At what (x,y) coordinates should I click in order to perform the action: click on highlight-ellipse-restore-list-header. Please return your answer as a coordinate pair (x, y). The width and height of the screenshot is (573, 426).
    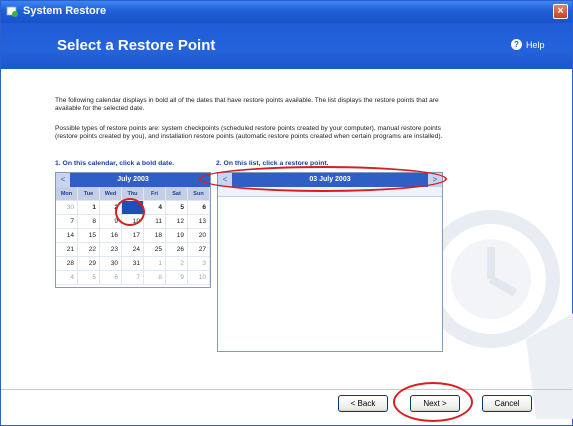
    Looking at the image, I should click on (323, 179).